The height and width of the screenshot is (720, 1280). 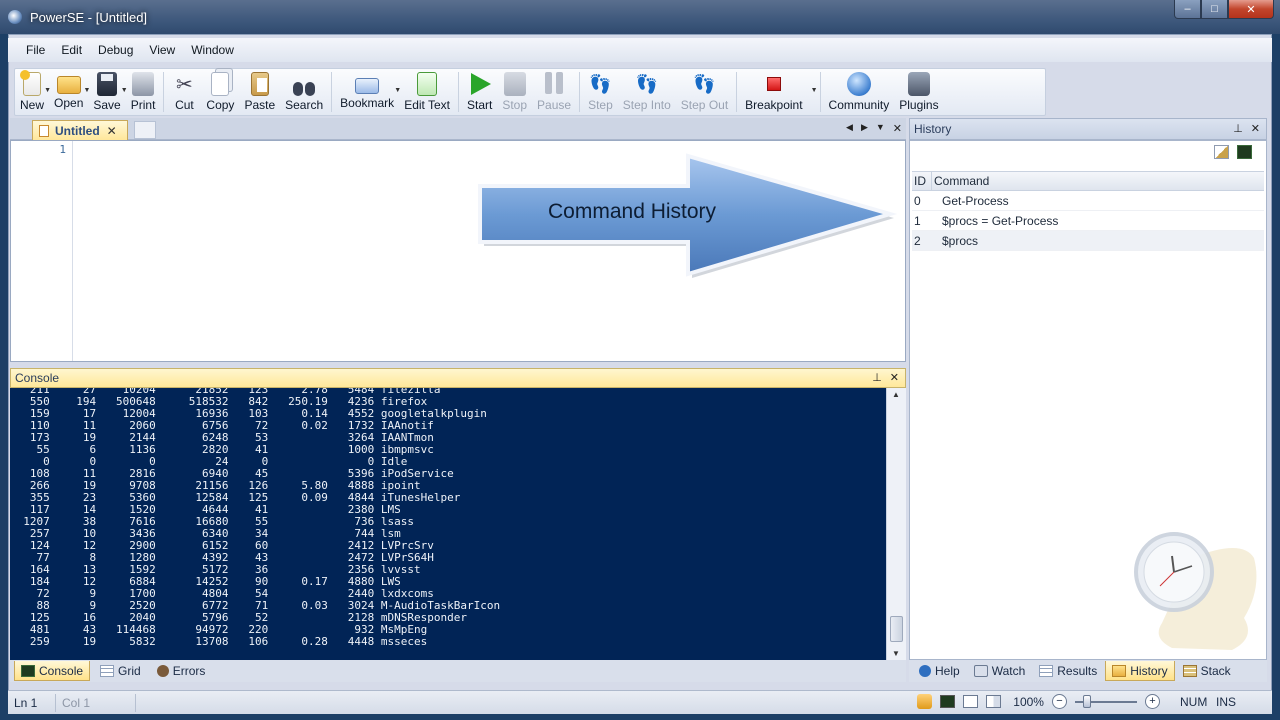 I want to click on console-scrollbar: ▲ ▼, so click(x=896, y=524).